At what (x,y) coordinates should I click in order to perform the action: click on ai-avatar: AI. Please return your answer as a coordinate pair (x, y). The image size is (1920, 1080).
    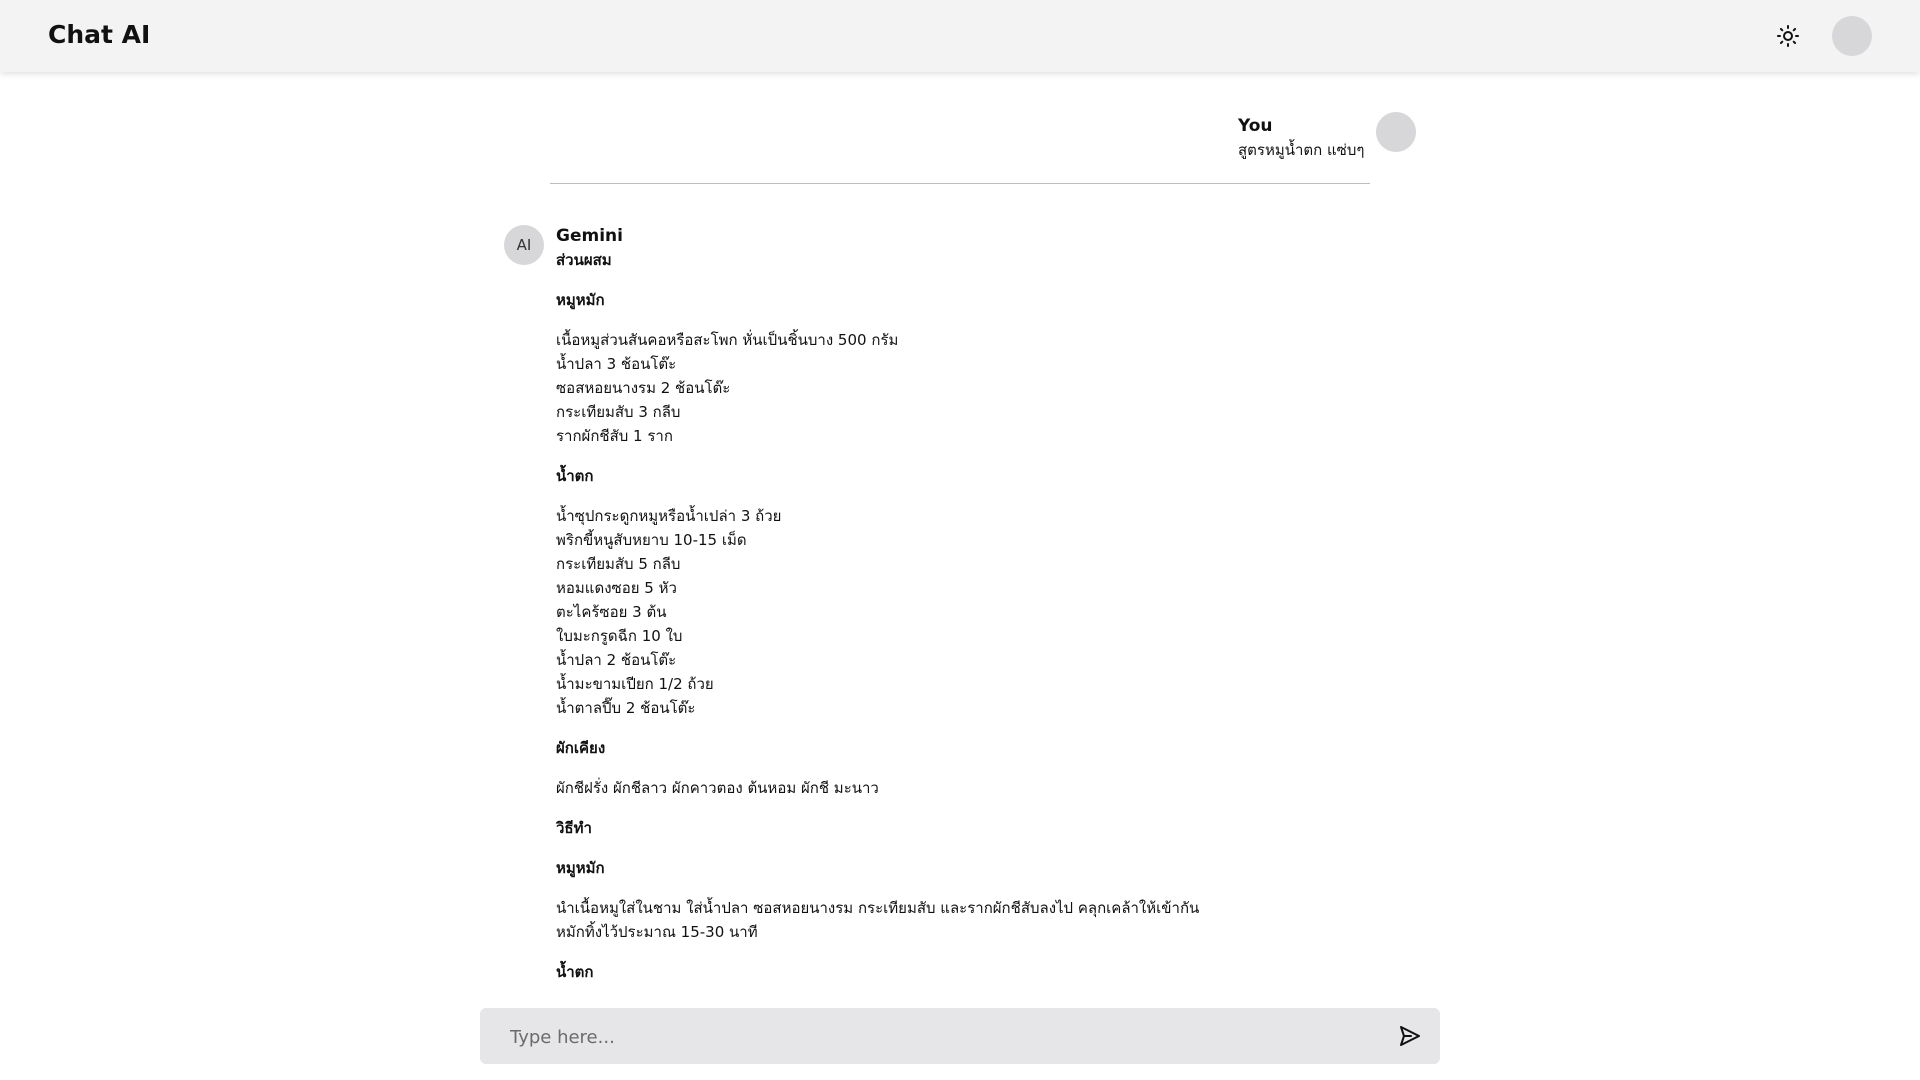
    Looking at the image, I should click on (524, 245).